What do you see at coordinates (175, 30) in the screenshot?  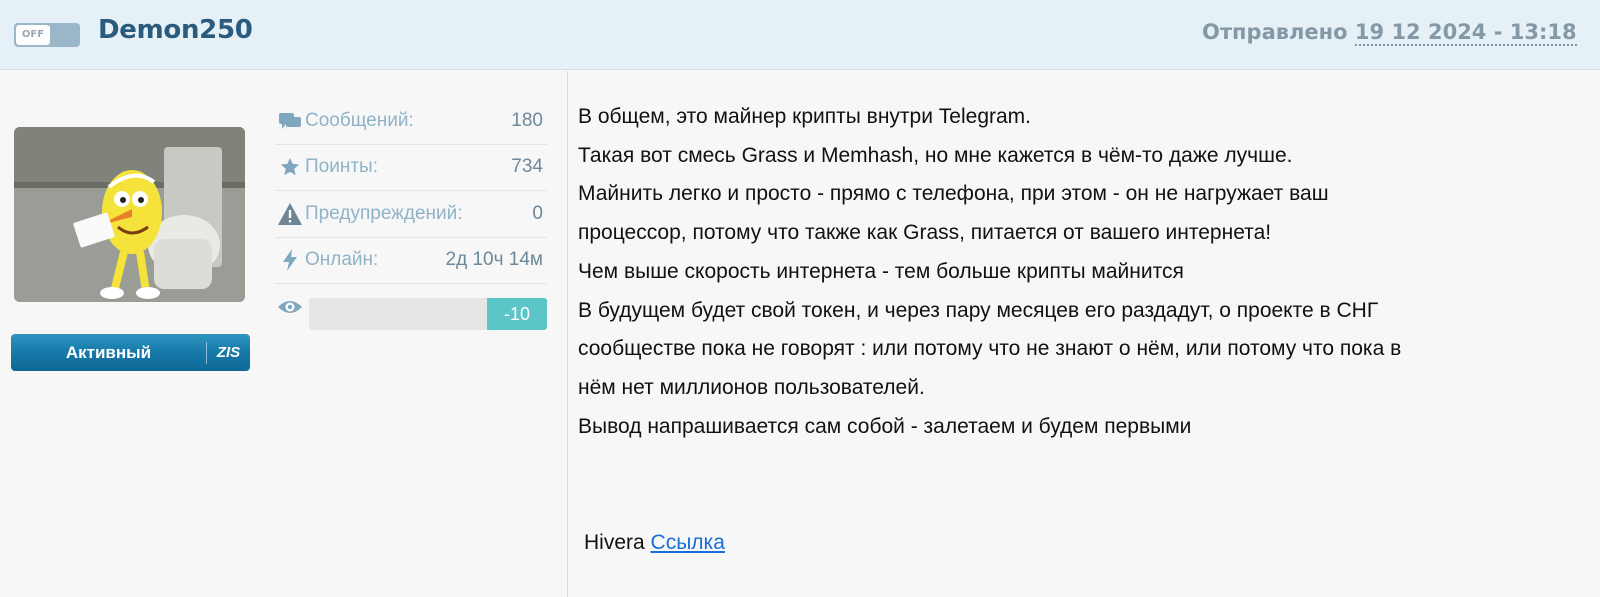 I see `author-username: Demon250` at bounding box center [175, 30].